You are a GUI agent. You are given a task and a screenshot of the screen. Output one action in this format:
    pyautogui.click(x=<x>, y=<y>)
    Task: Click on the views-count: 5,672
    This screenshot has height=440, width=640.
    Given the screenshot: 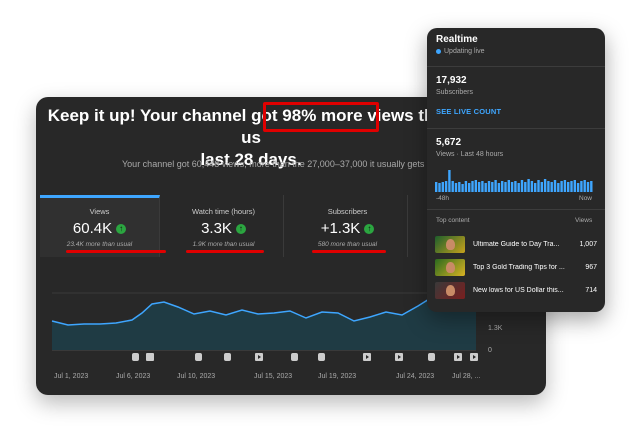 What is the action you would take?
    pyautogui.click(x=449, y=142)
    